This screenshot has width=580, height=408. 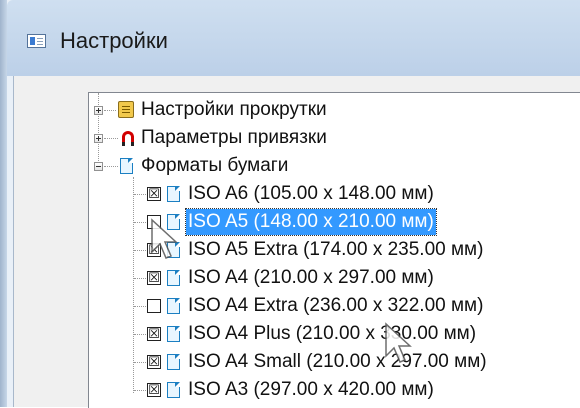 I want to click on paper-format-label: ISO A4 Plus (210.00 x 330.00 мм), so click(x=332, y=333).